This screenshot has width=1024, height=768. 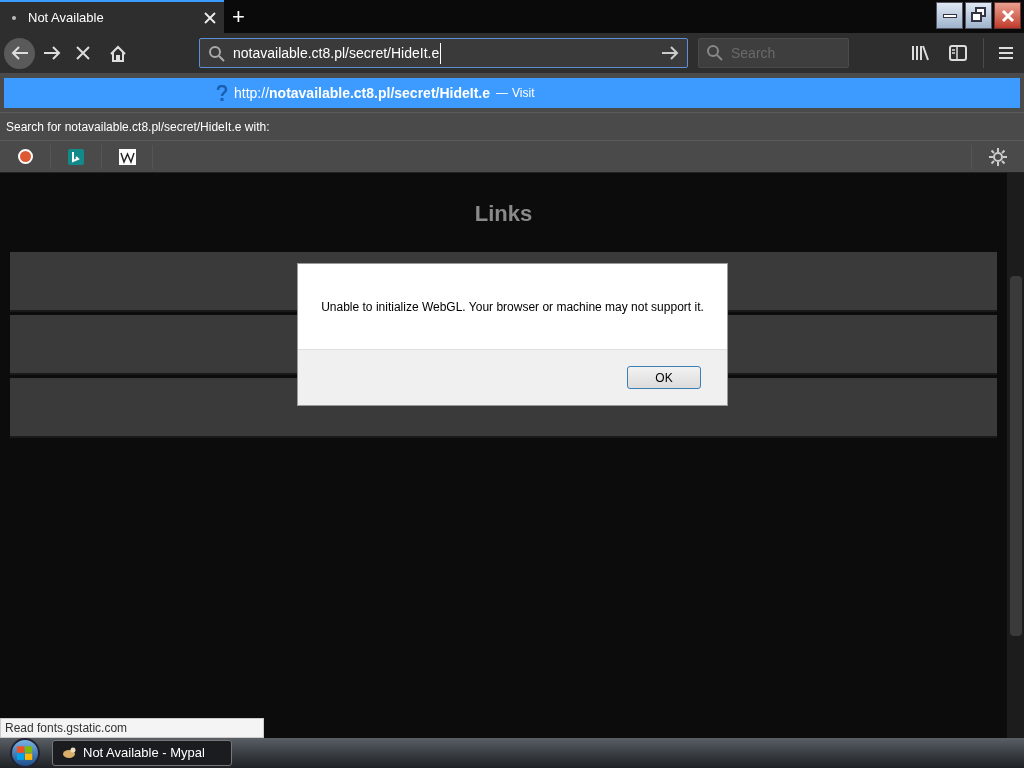 What do you see at coordinates (362, 93) in the screenshot?
I see `suggestion-url: http://notavailable.ct8.pl/secret/HideIt.e` at bounding box center [362, 93].